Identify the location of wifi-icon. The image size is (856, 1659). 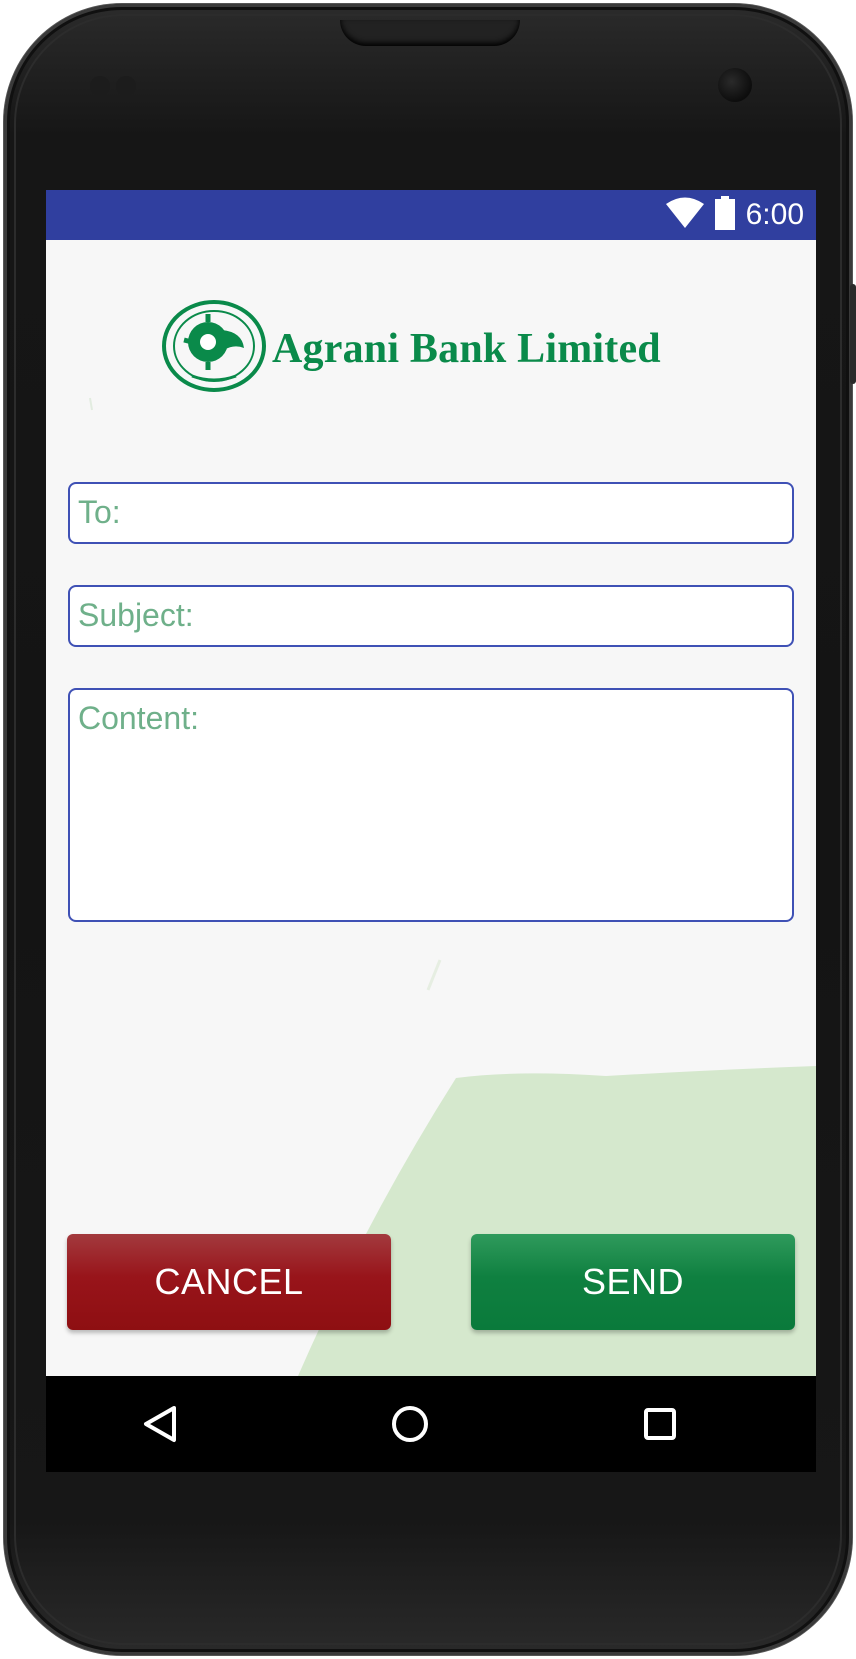
(684, 215).